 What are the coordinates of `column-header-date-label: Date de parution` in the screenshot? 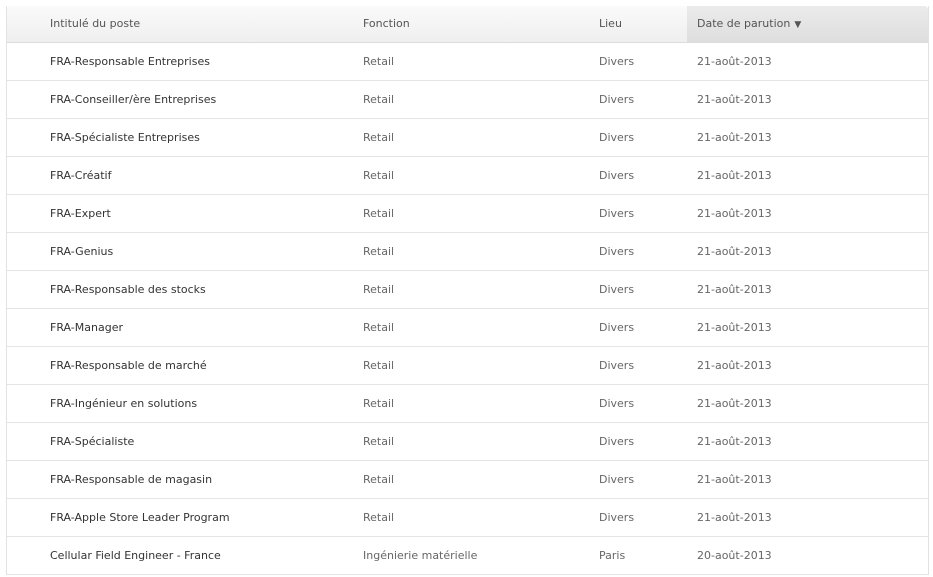 It's located at (744, 23).